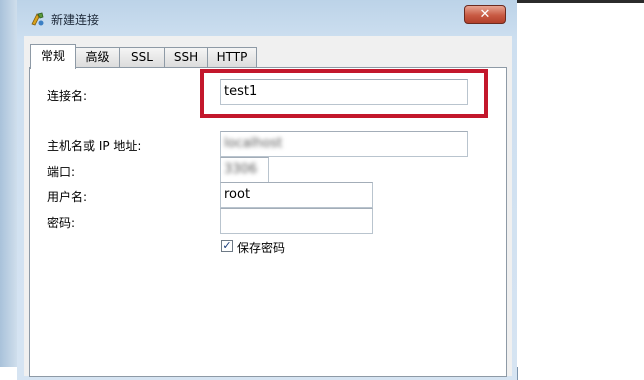  What do you see at coordinates (67, 96) in the screenshot?
I see `connection-name-label: 连接名:` at bounding box center [67, 96].